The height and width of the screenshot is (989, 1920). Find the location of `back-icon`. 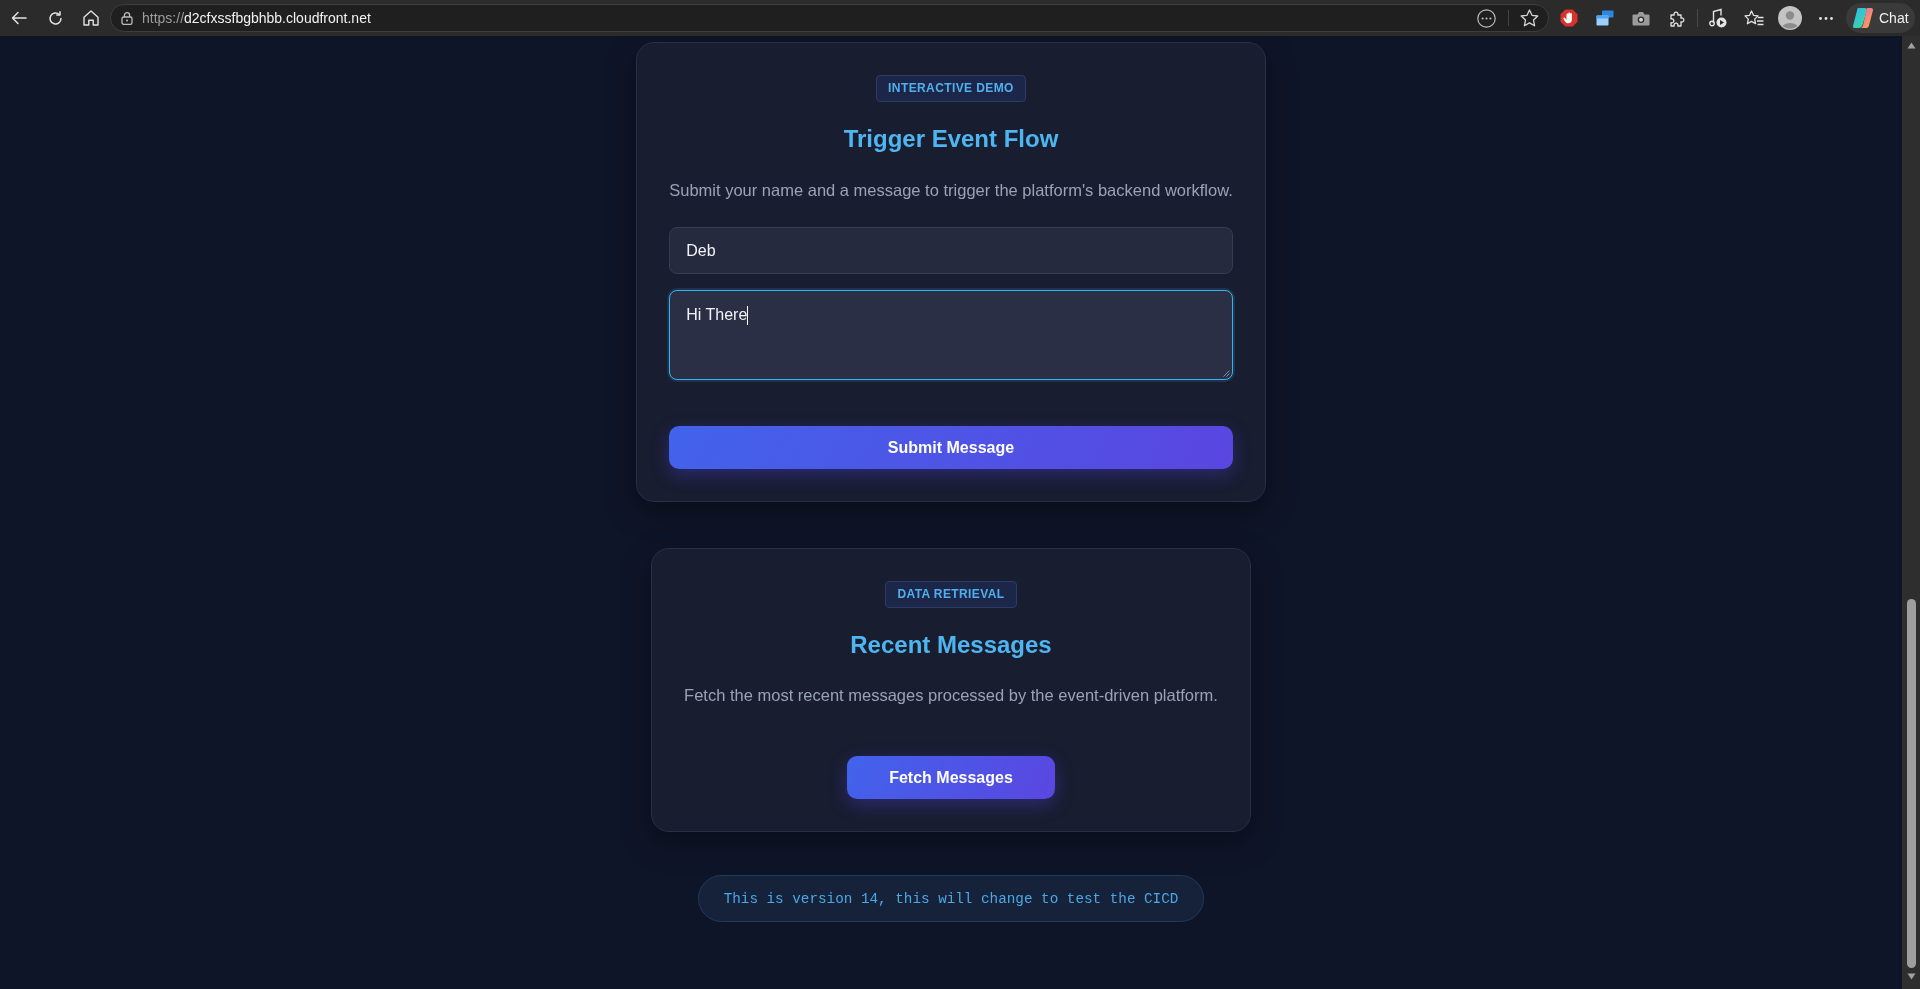

back-icon is located at coordinates (19, 18).